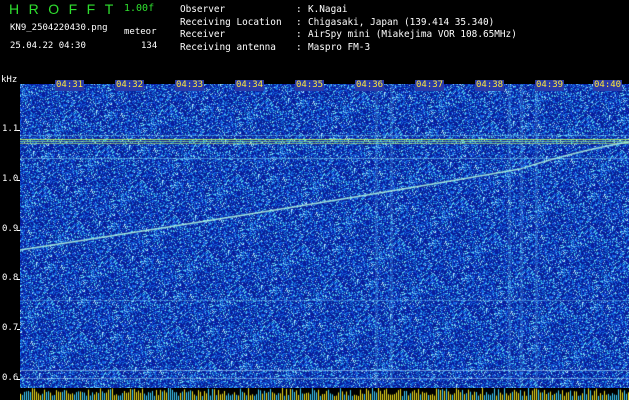  What do you see at coordinates (59, 28) in the screenshot?
I see `file-name: KN9_2504220430.png` at bounding box center [59, 28].